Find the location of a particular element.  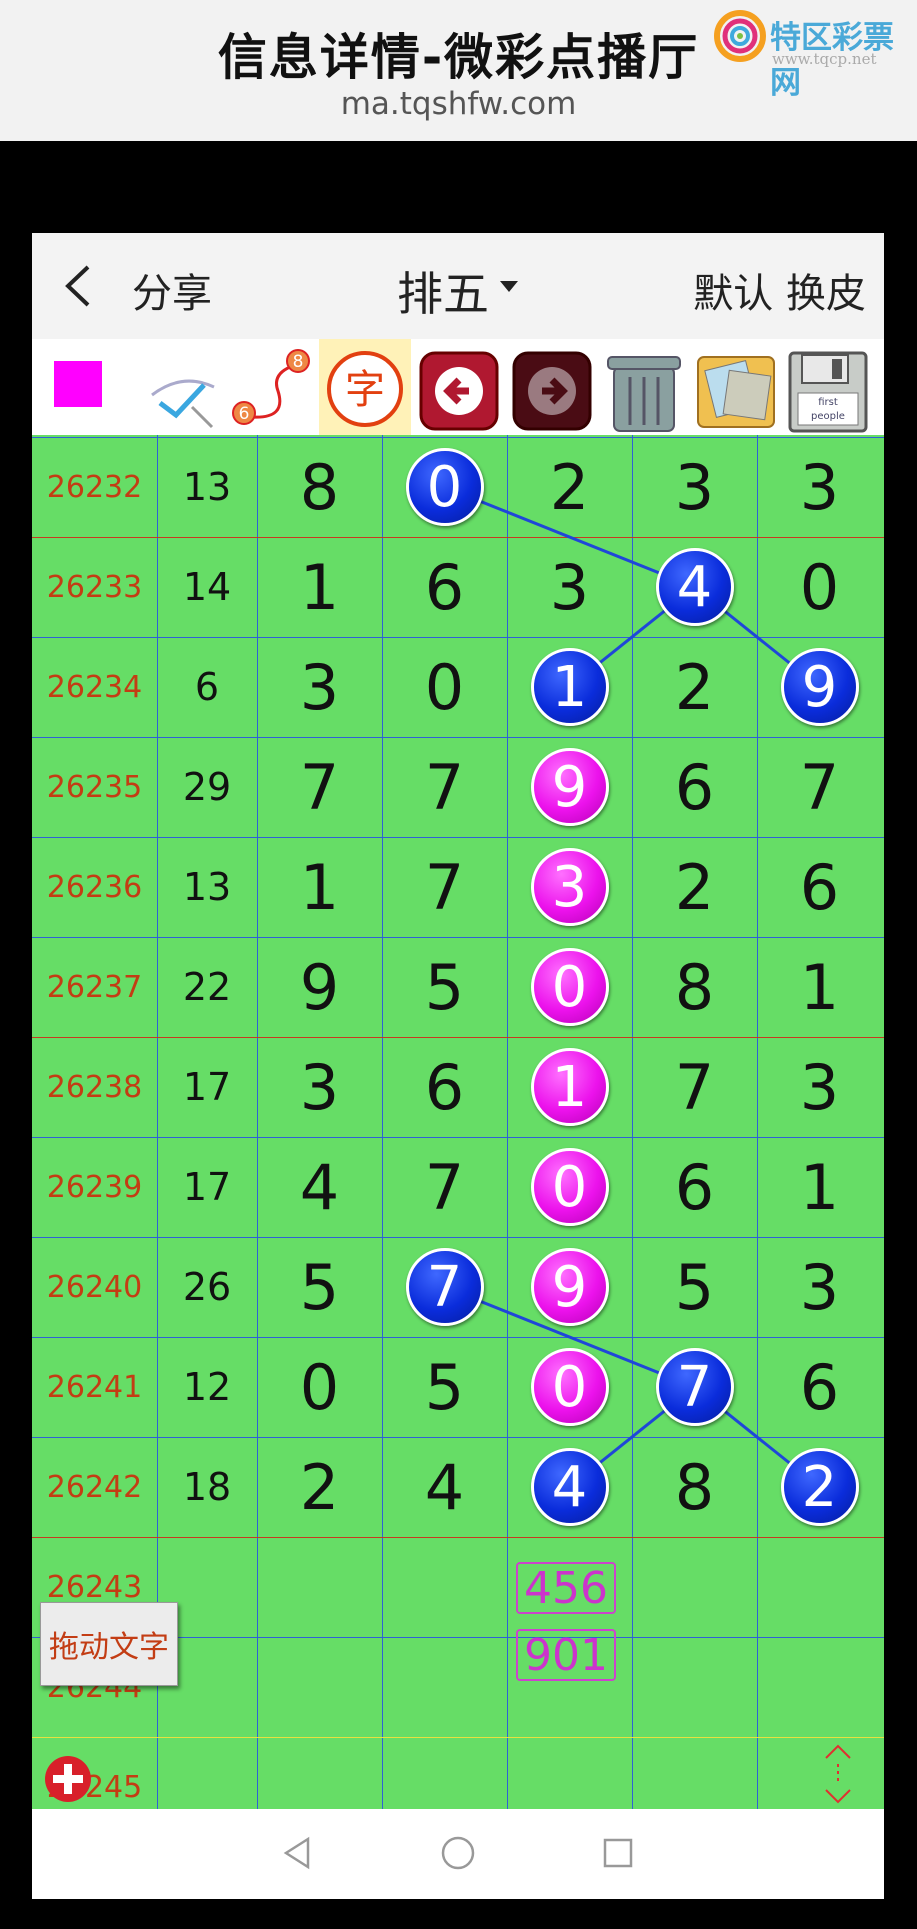

text-tool-button: 字 is located at coordinates (365, 387).